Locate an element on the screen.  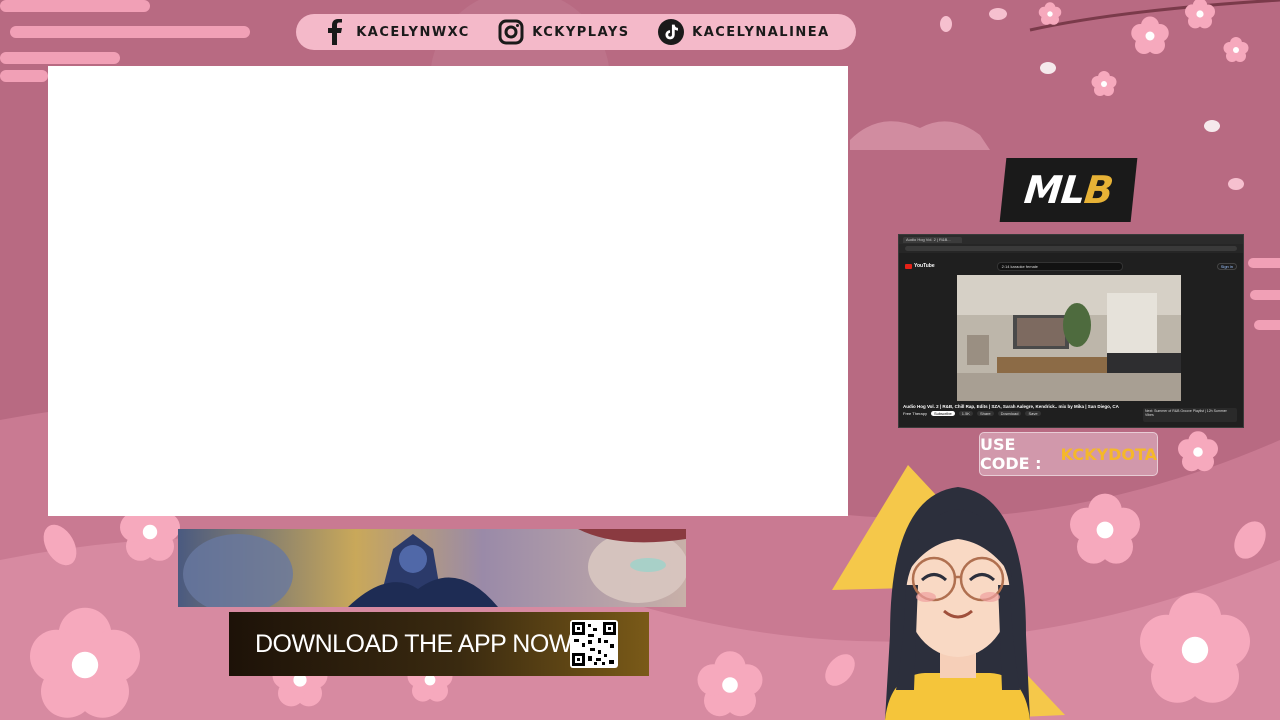
social-instagram: KCKYPLAYS is located at coordinates (563, 32).